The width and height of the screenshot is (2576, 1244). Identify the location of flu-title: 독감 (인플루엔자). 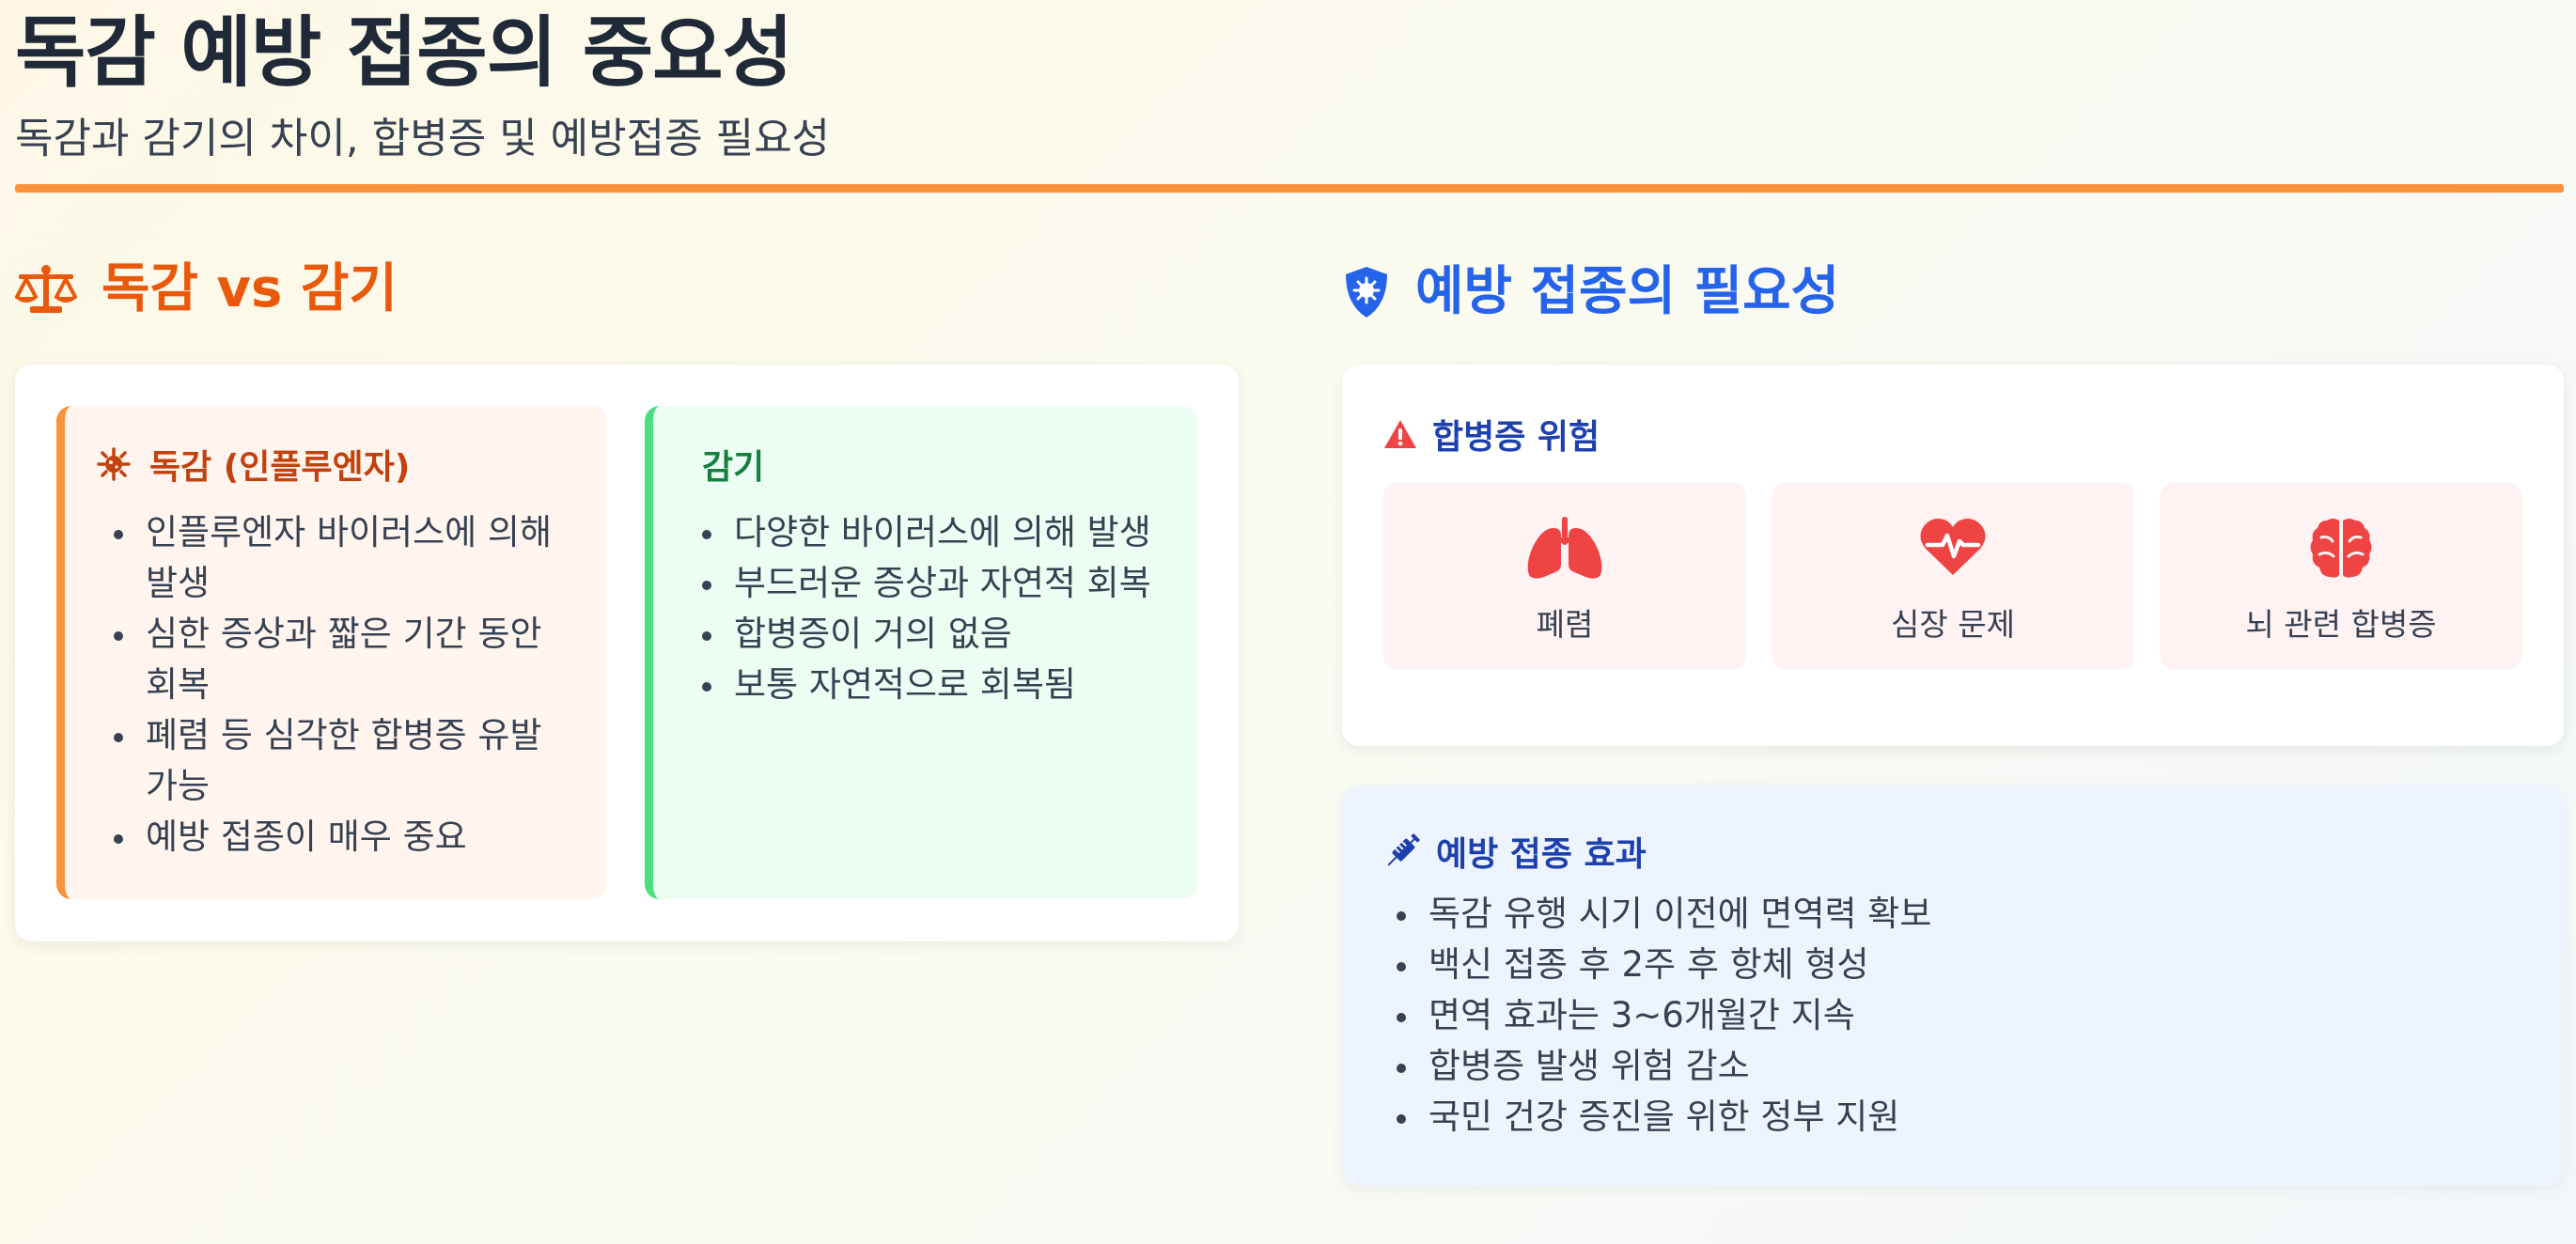
(253, 464).